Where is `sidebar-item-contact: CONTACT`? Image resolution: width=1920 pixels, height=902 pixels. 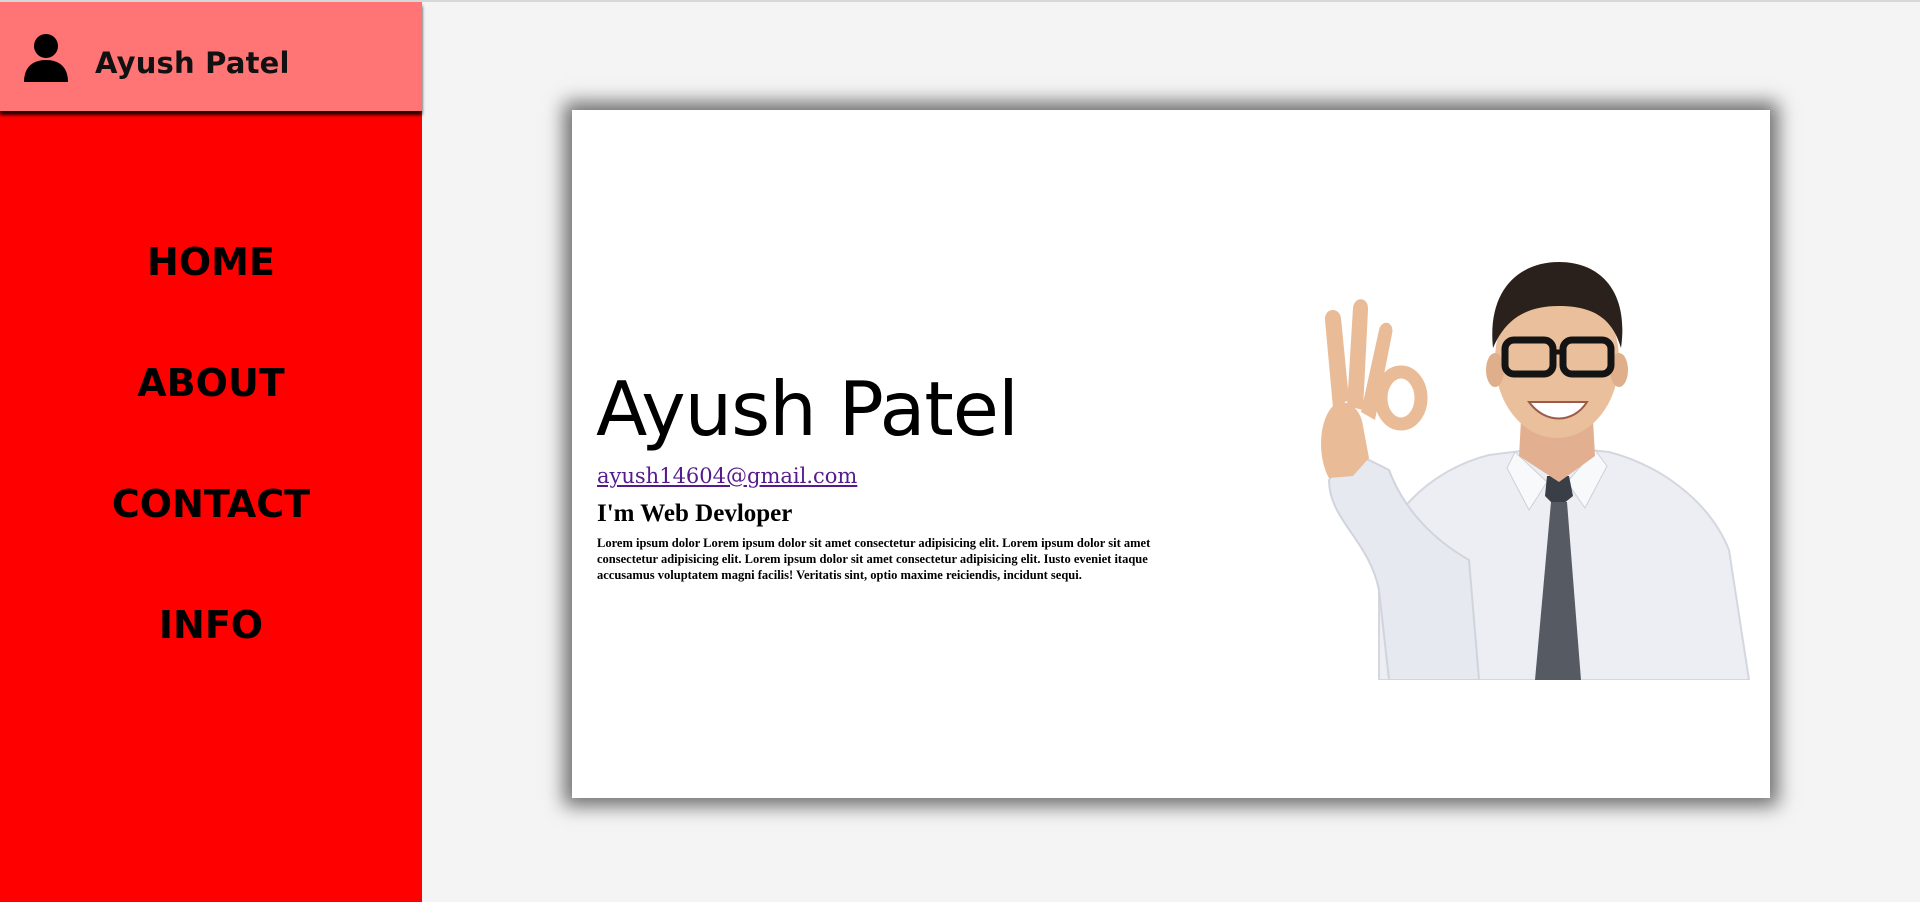 sidebar-item-contact: CONTACT is located at coordinates (211, 539).